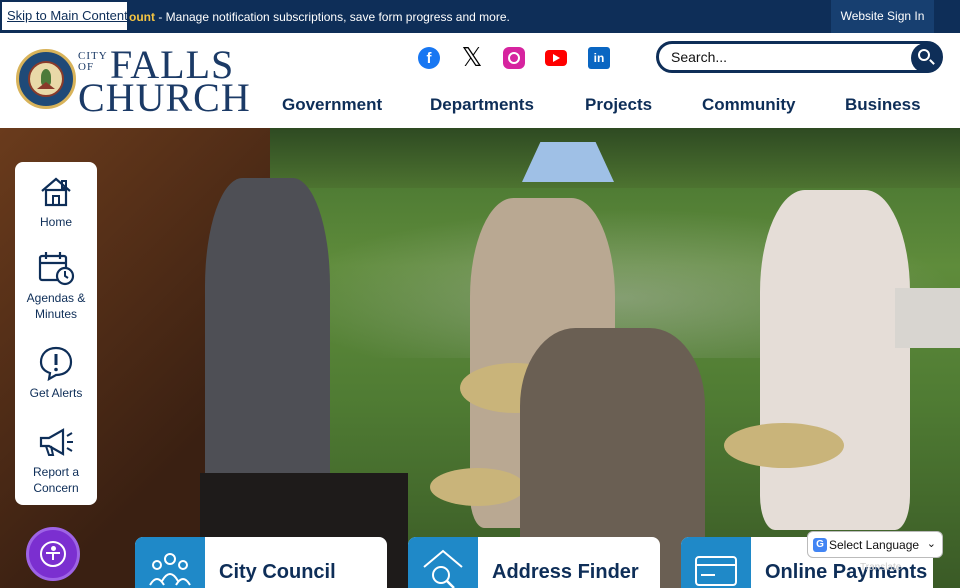  I want to click on hero-keyboard, so click(927, 318).